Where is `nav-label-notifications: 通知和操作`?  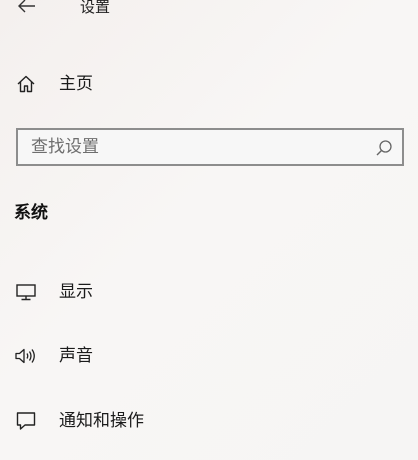
nav-label-notifications: 通知和操作 is located at coordinates (101, 421).